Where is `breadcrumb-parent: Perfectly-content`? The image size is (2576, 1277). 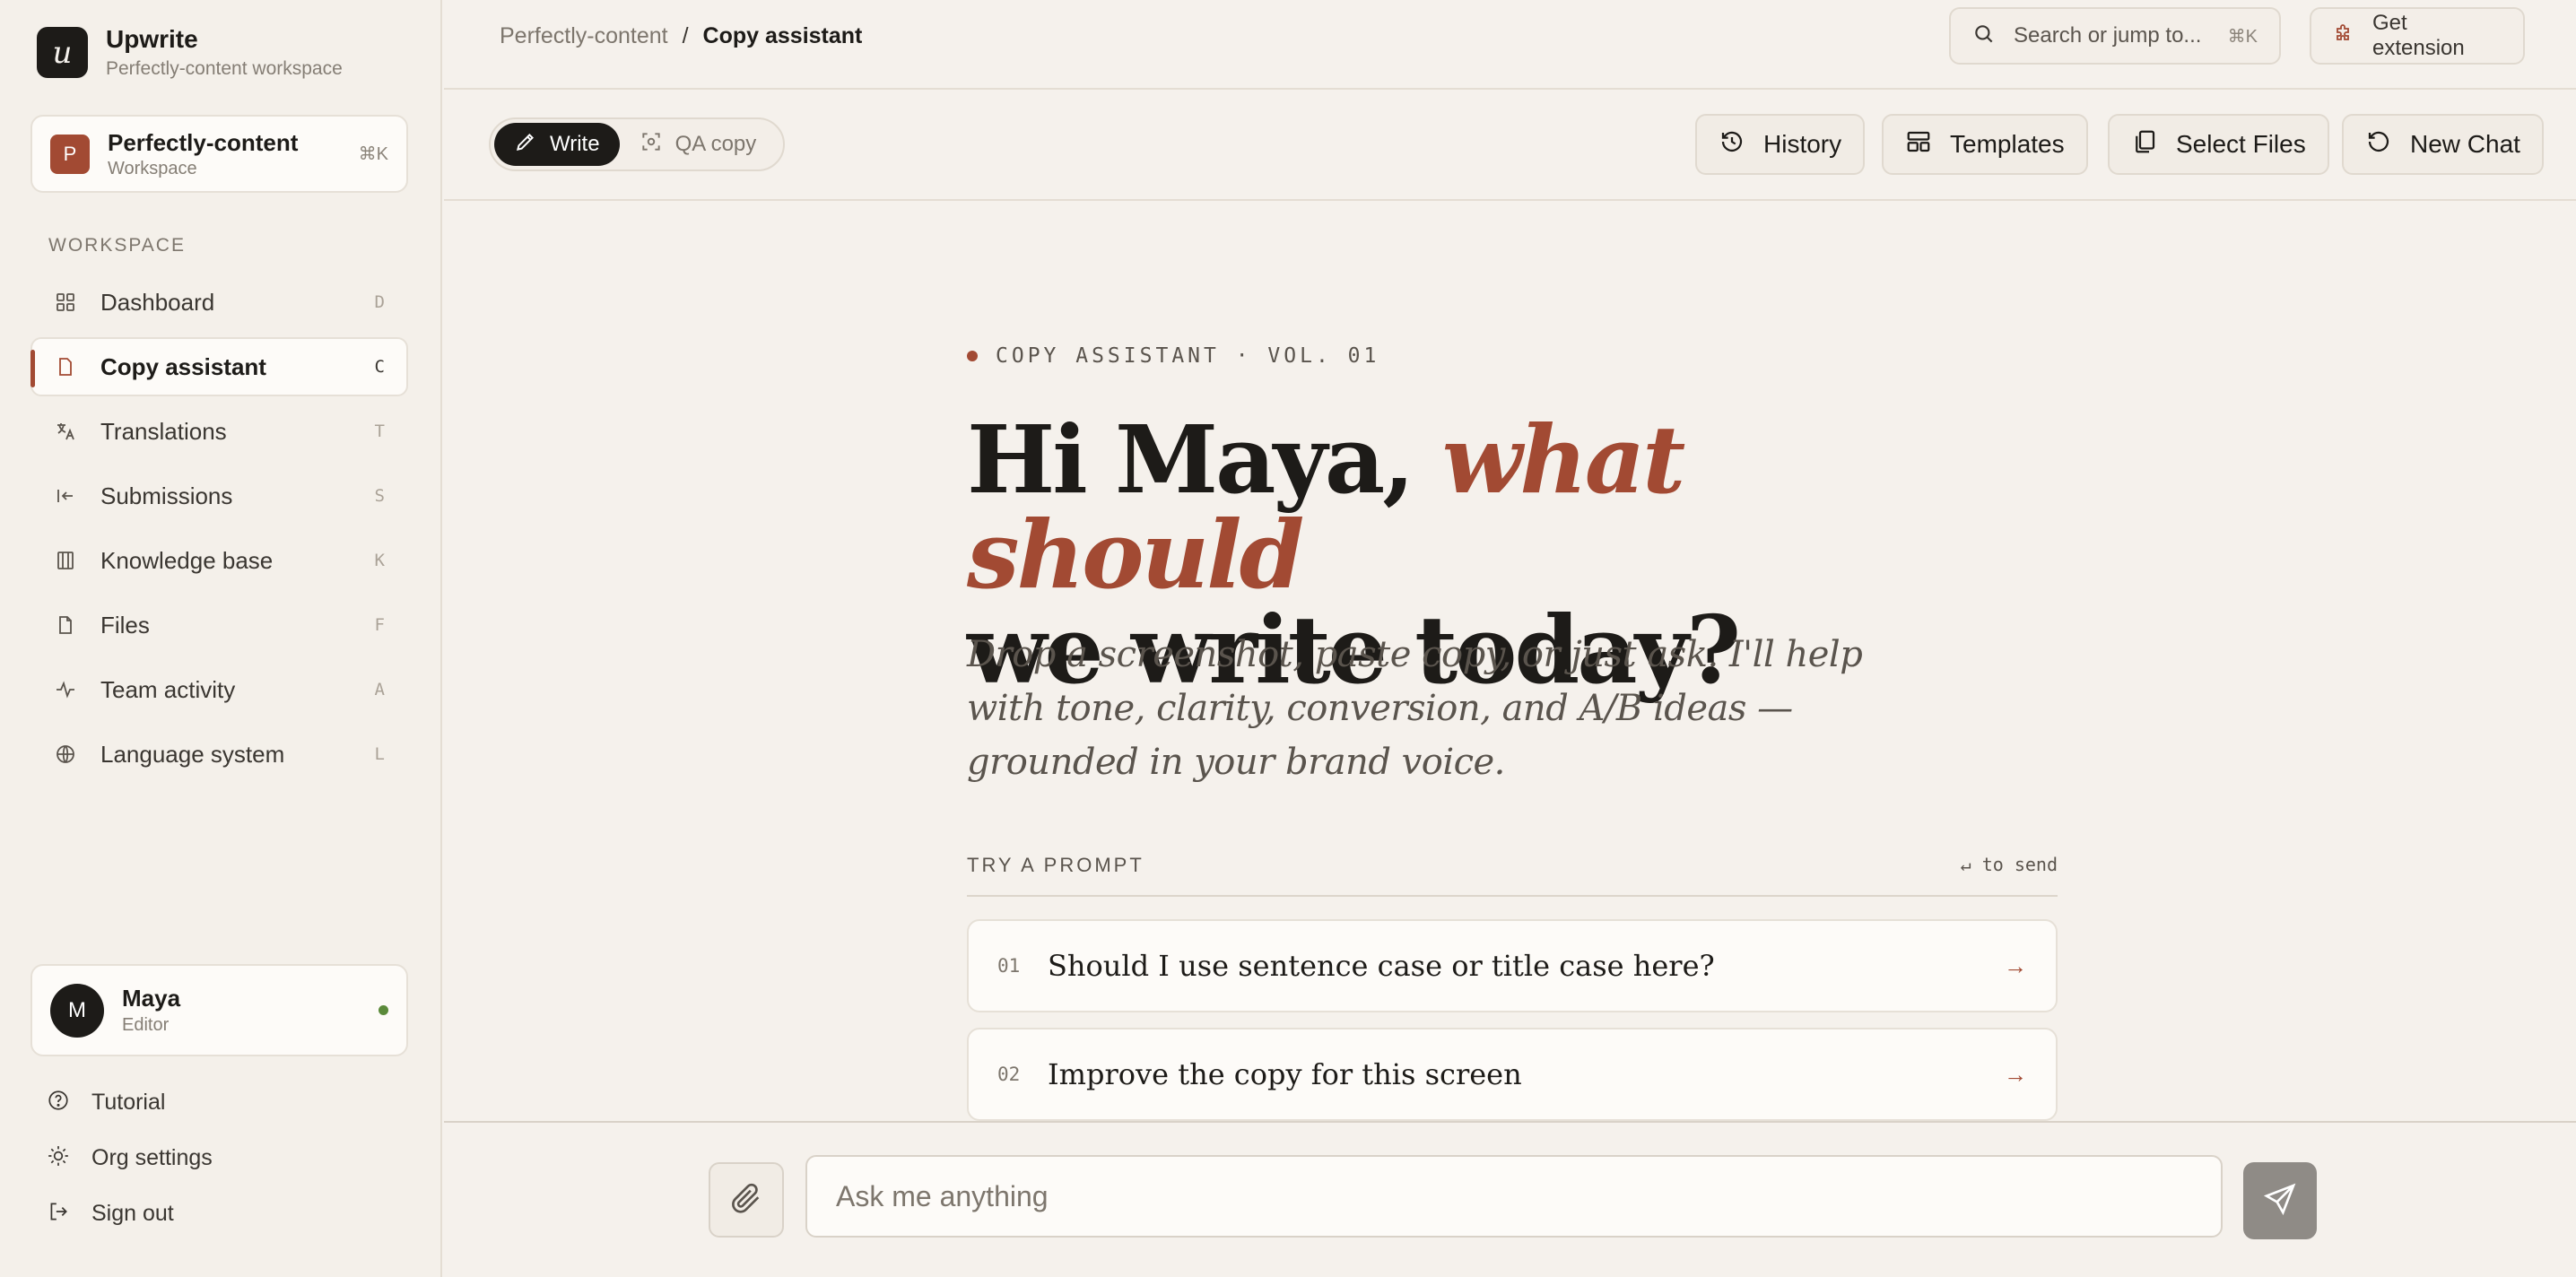
breadcrumb-parent: Perfectly-content is located at coordinates (584, 36).